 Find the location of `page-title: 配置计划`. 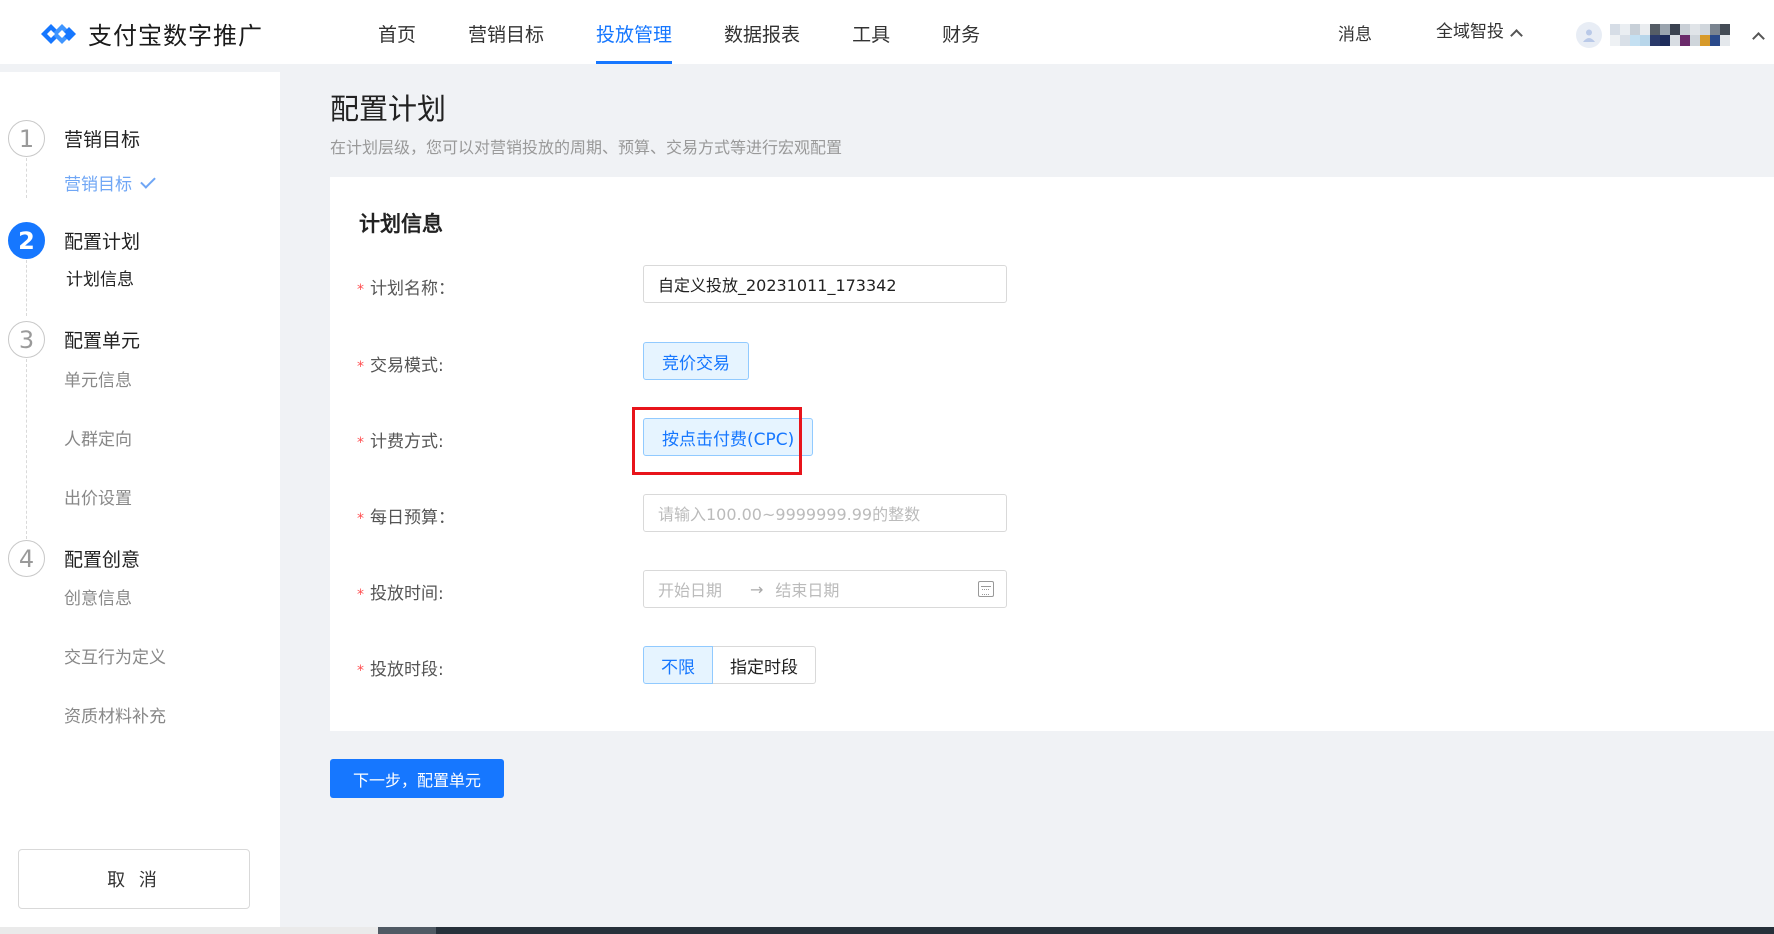

page-title: 配置计划 is located at coordinates (388, 109).